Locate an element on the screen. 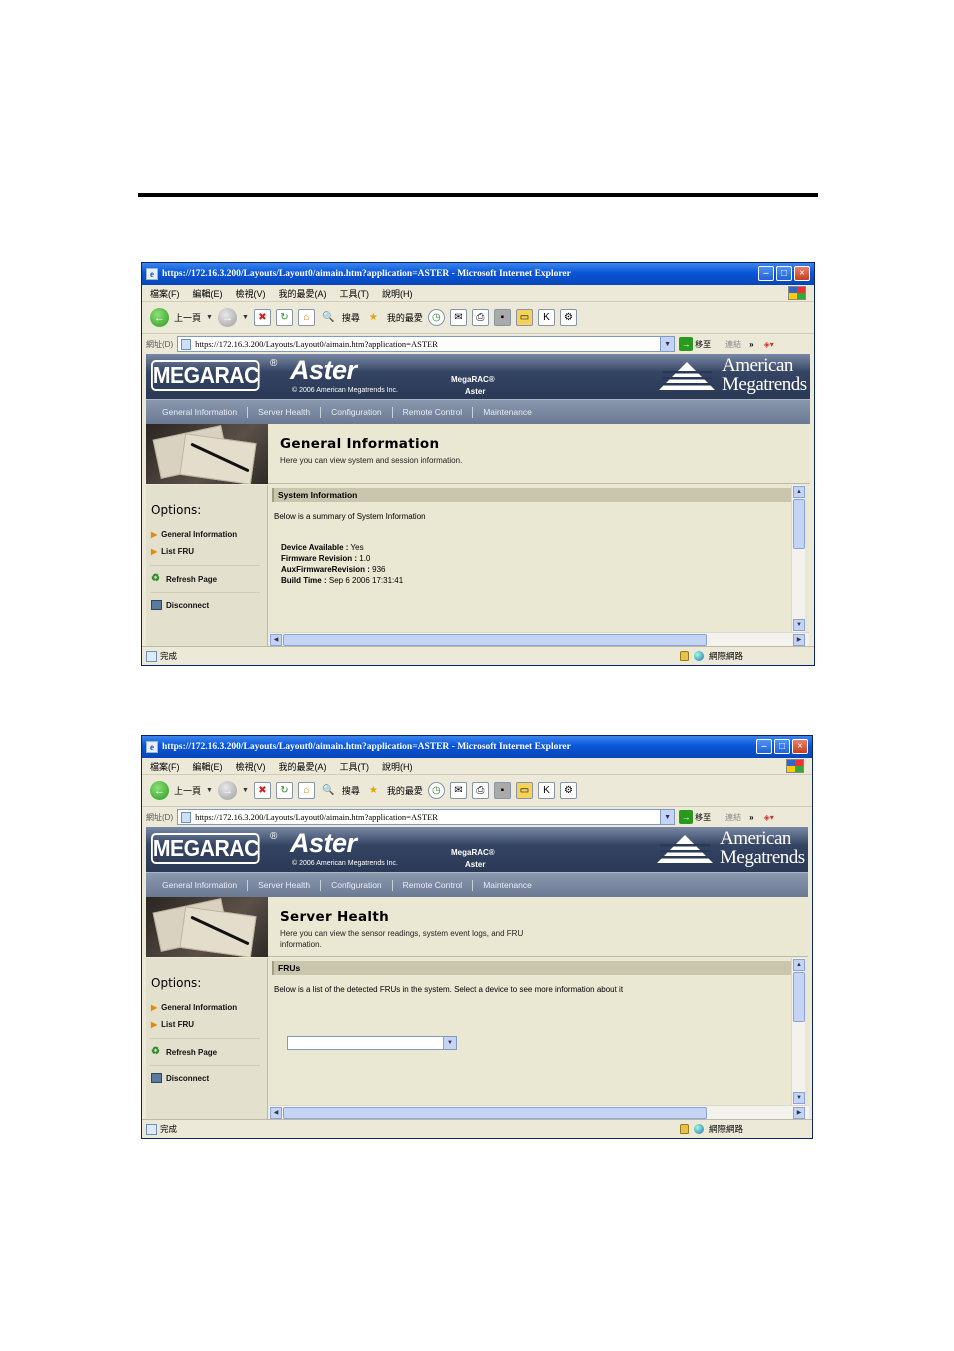  tools-icon: ⚙ is located at coordinates (568, 317).